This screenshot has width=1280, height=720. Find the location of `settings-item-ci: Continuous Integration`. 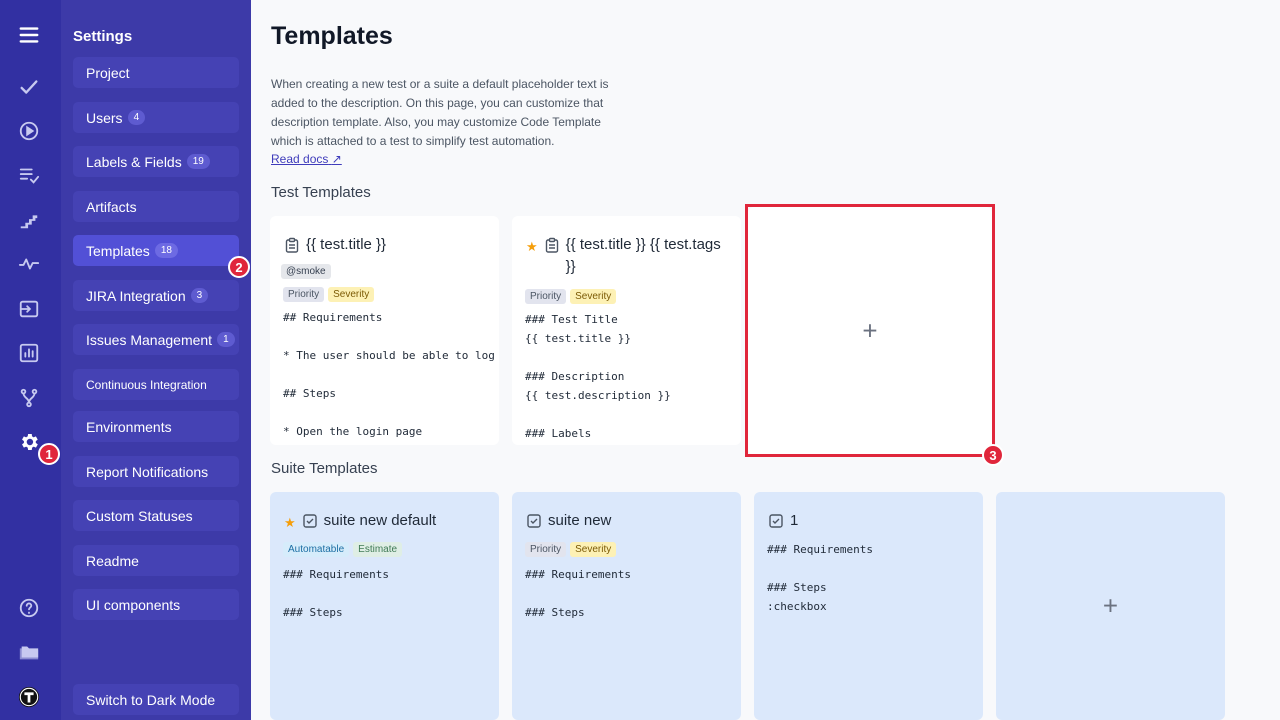

settings-item-ci: Continuous Integration is located at coordinates (156, 384).